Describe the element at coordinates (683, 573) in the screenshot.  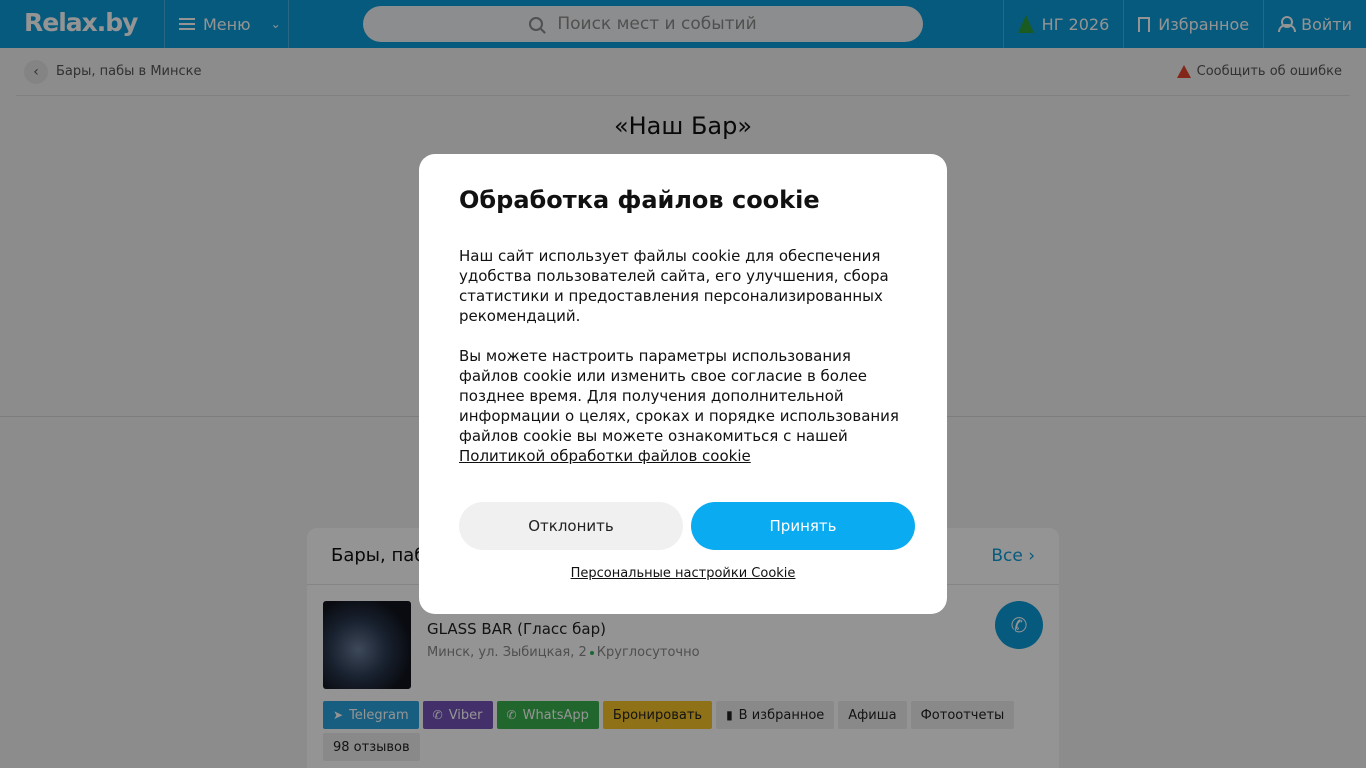
I see `personal-cookie-settings-link: Персональные настройки Cookie` at that location.